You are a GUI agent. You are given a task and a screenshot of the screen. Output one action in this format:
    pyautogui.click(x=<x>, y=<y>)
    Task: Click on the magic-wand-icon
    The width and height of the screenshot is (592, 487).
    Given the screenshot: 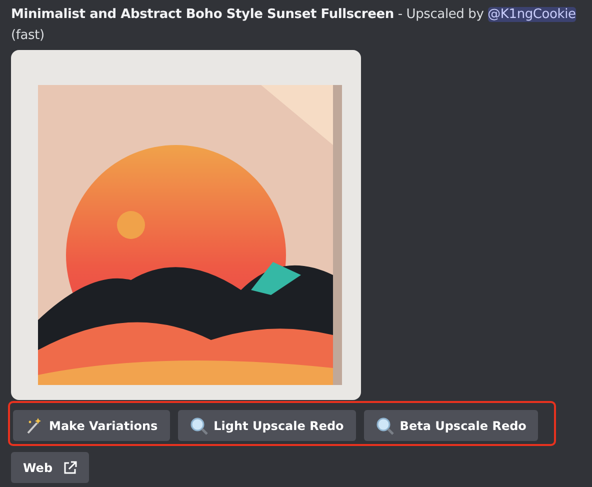 What is the action you would take?
    pyautogui.click(x=34, y=425)
    